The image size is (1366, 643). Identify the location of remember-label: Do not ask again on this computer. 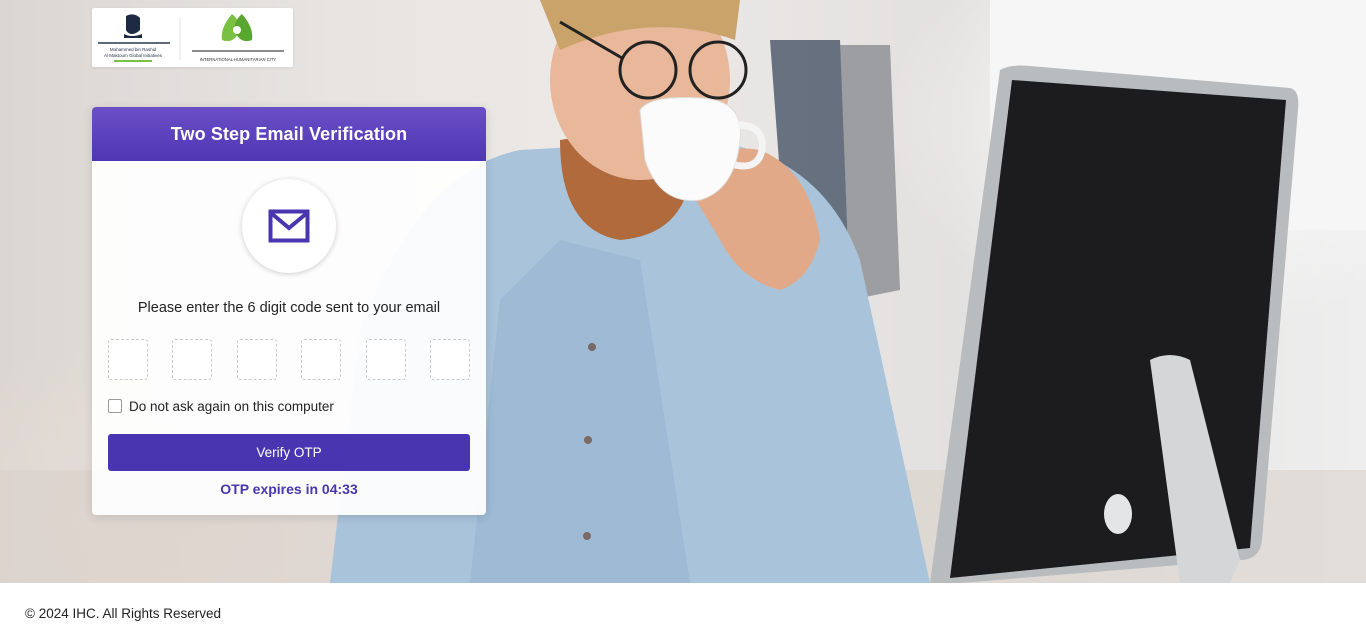
(231, 406).